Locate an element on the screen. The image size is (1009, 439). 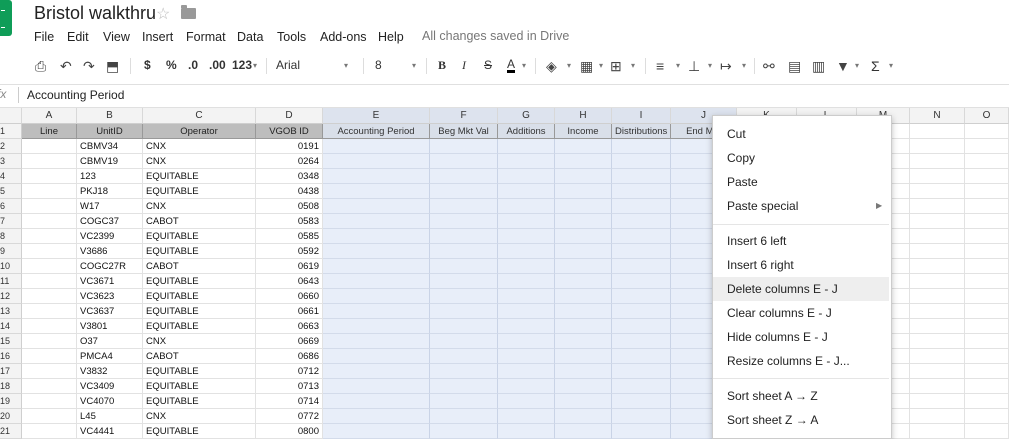
table-cell: 0714 is located at coordinates (289, 401).